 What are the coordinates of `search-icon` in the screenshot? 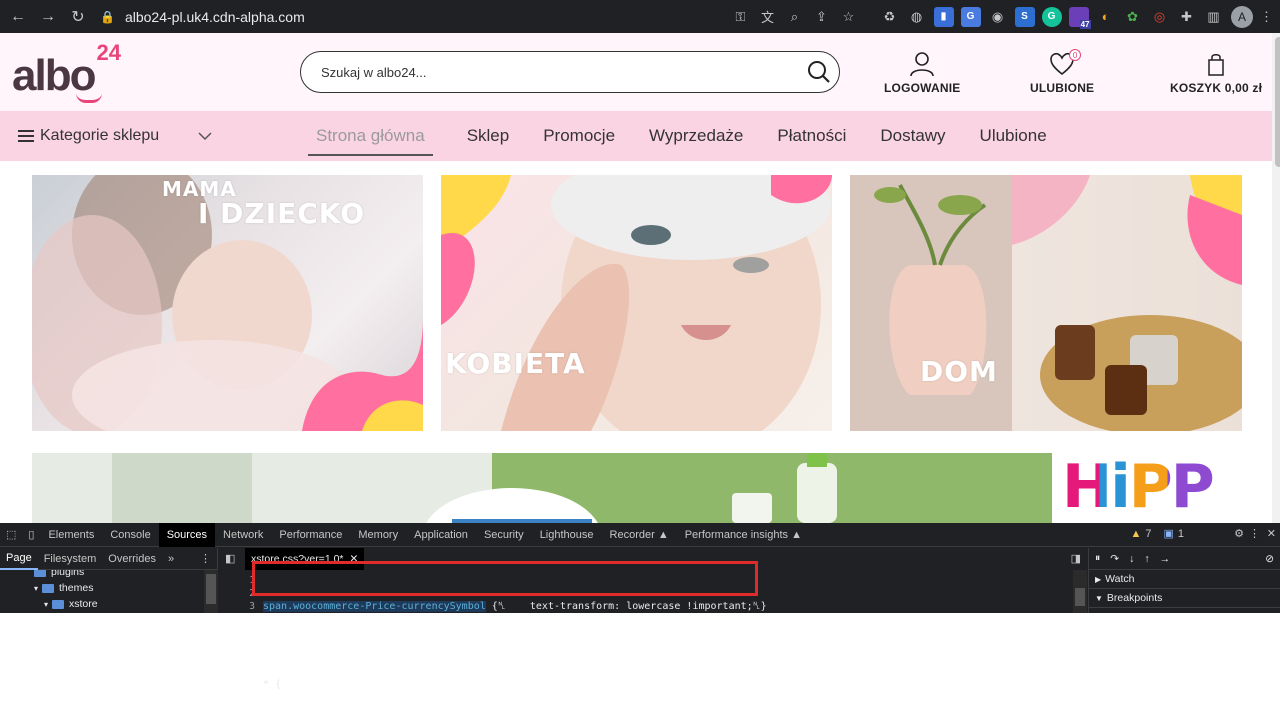 It's located at (819, 72).